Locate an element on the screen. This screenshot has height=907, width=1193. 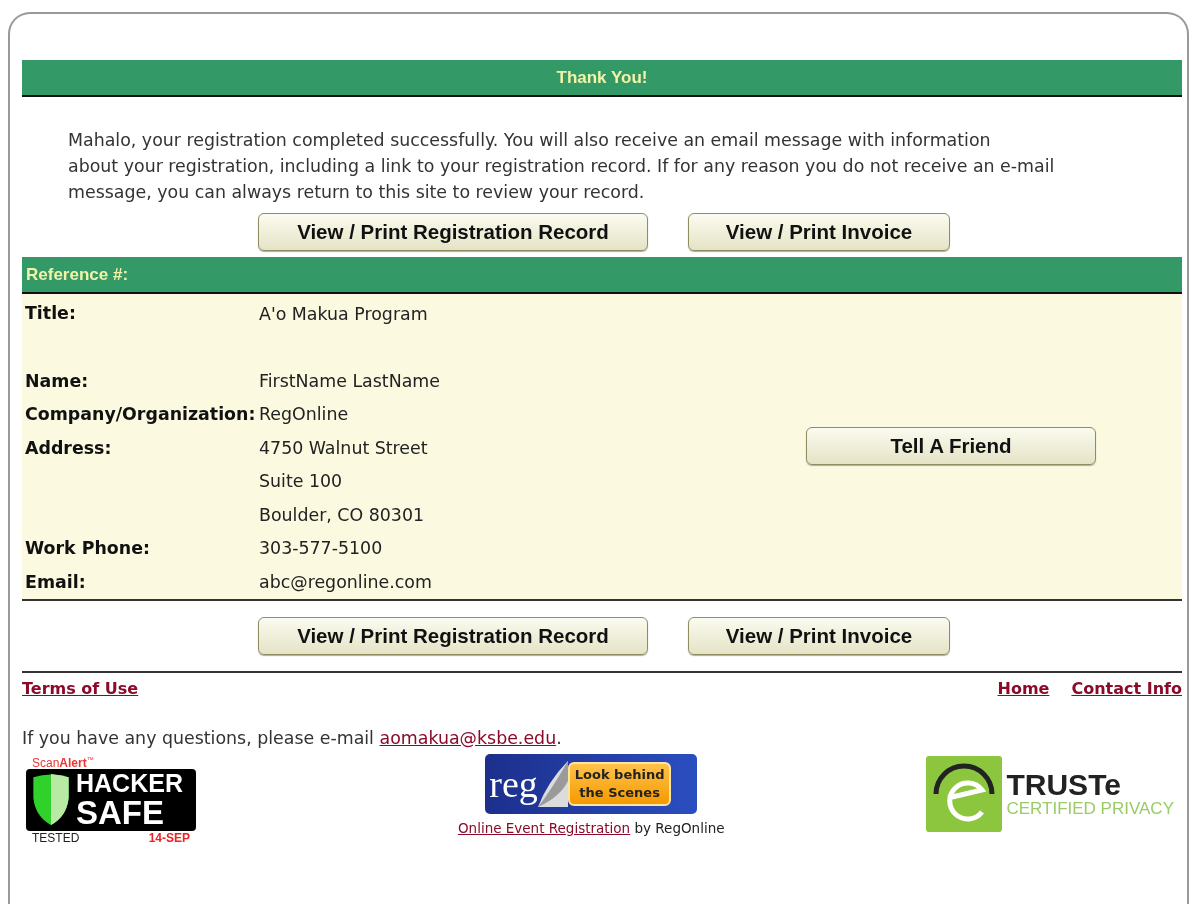
tested-date: 14-SEP is located at coordinates (169, 837).